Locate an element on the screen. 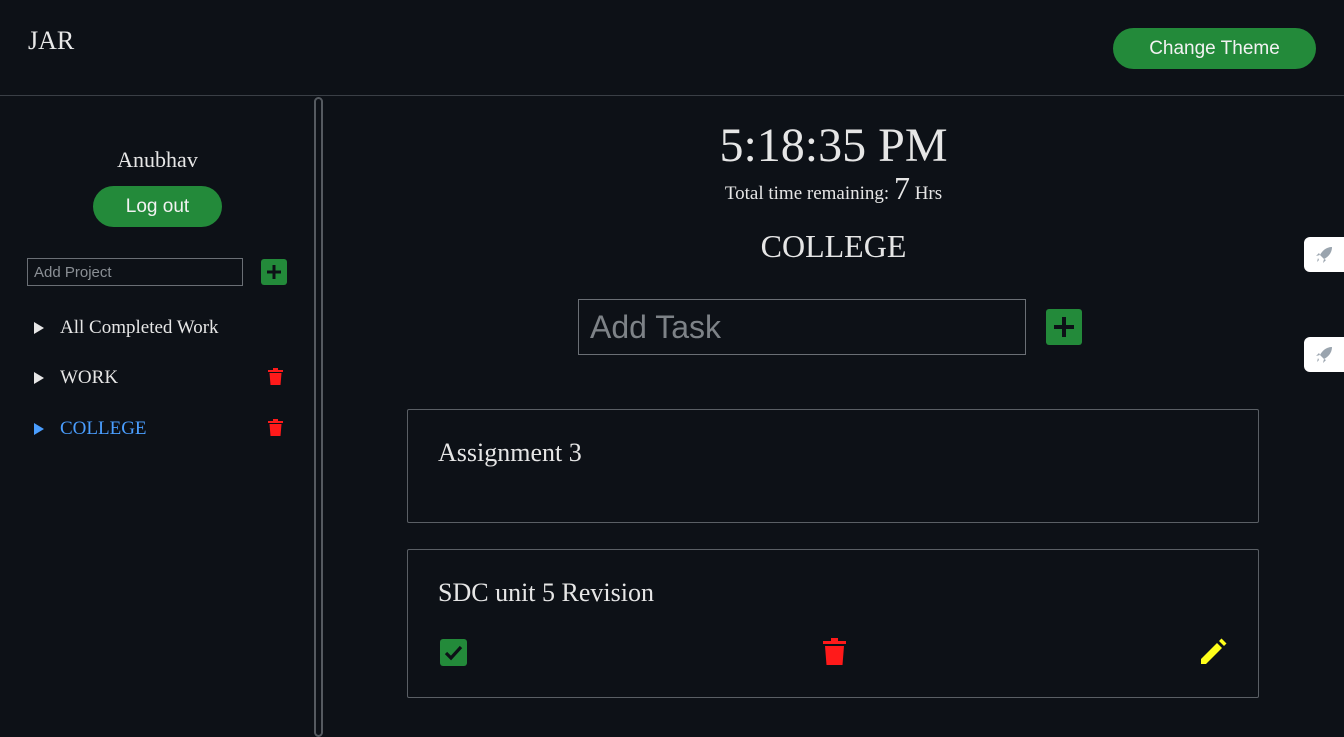 The width and height of the screenshot is (1344, 737). time-remaining-value: 7 is located at coordinates (901, 188).